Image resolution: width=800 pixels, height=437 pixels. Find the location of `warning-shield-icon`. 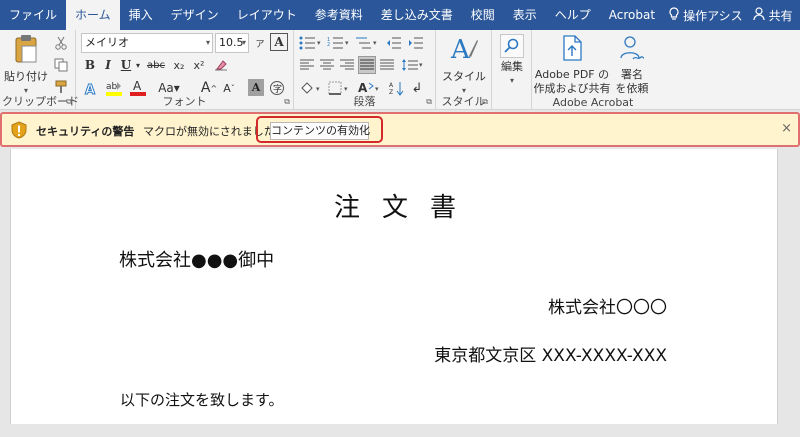

warning-shield-icon is located at coordinates (19, 130).